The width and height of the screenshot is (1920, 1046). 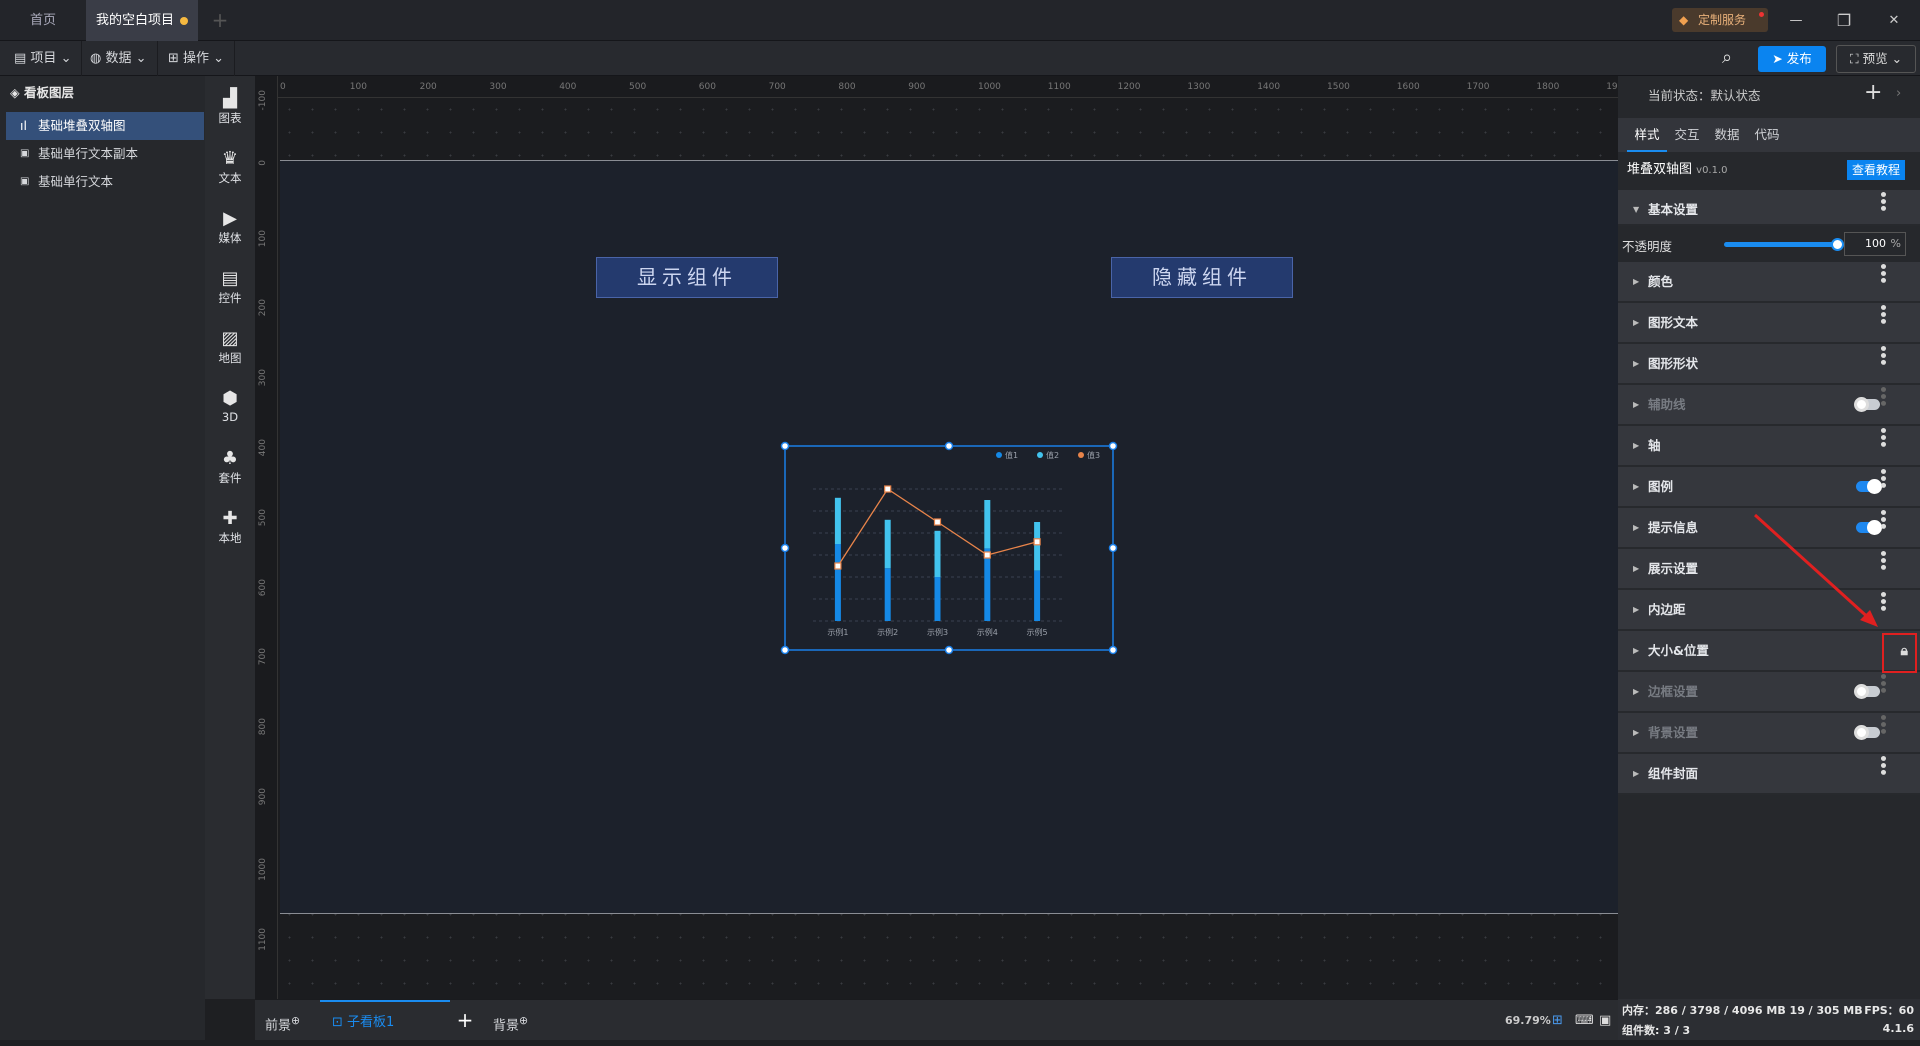 I want to click on section-row: ▶ 组件封面 •••, so click(x=1769, y=774).